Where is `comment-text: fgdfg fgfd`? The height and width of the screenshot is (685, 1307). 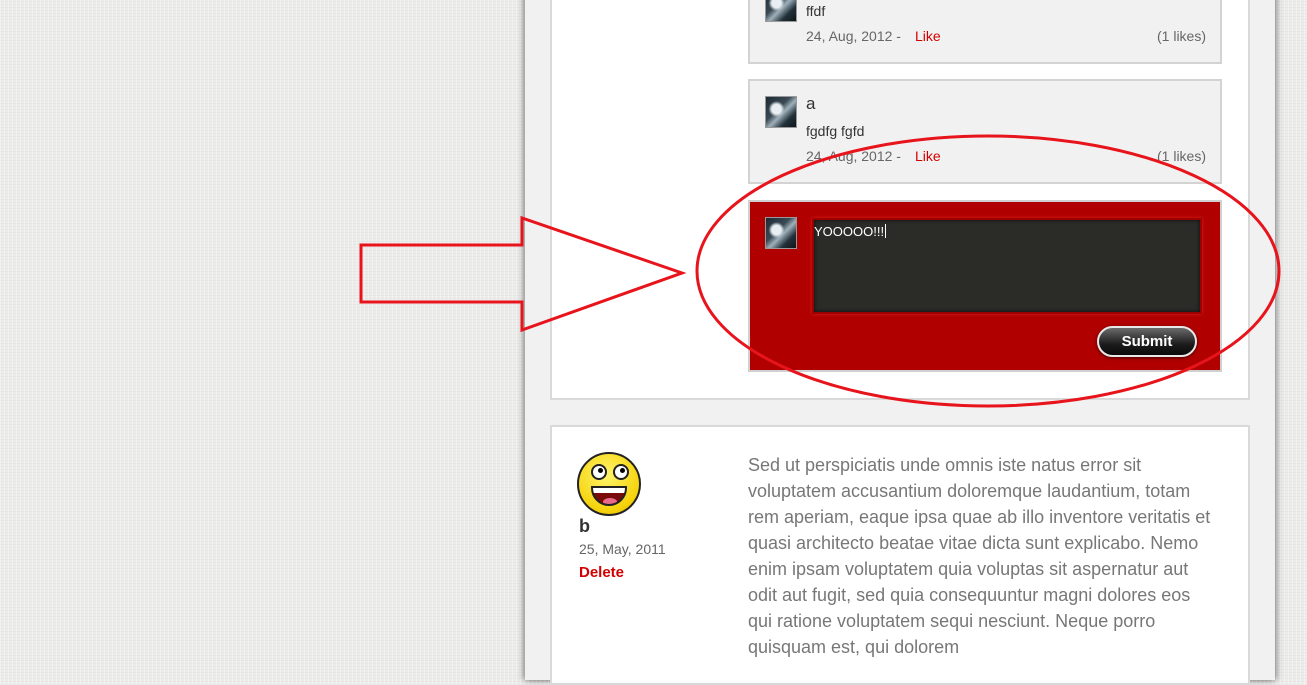 comment-text: fgdfg fgfd is located at coordinates (835, 131).